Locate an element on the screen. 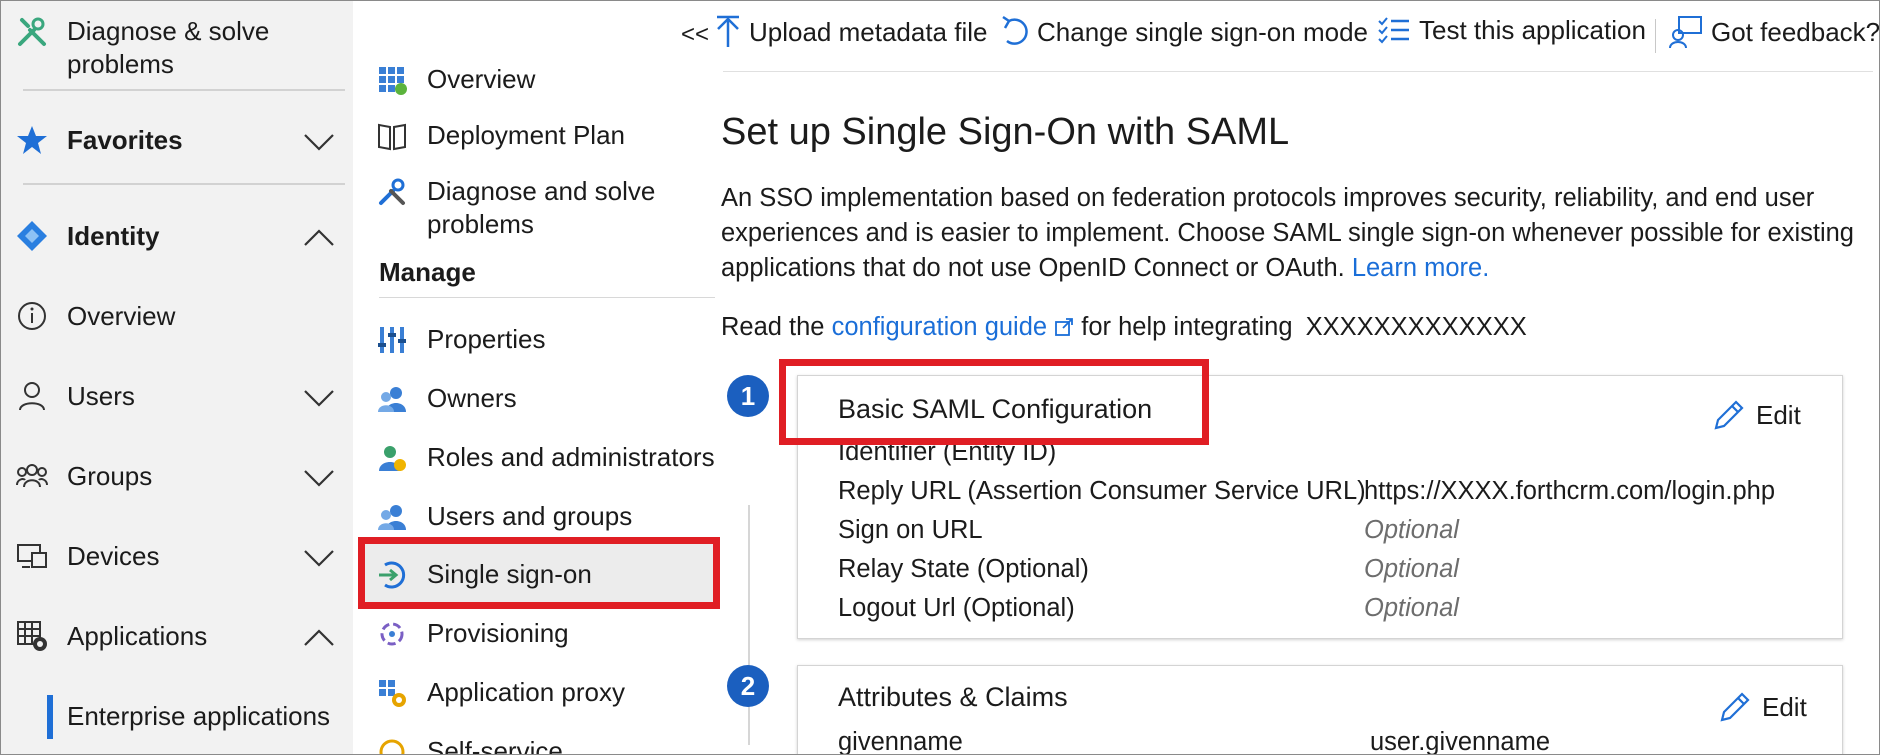  change-sso-mode-button: Change single sign-on mode is located at coordinates (1184, 32).